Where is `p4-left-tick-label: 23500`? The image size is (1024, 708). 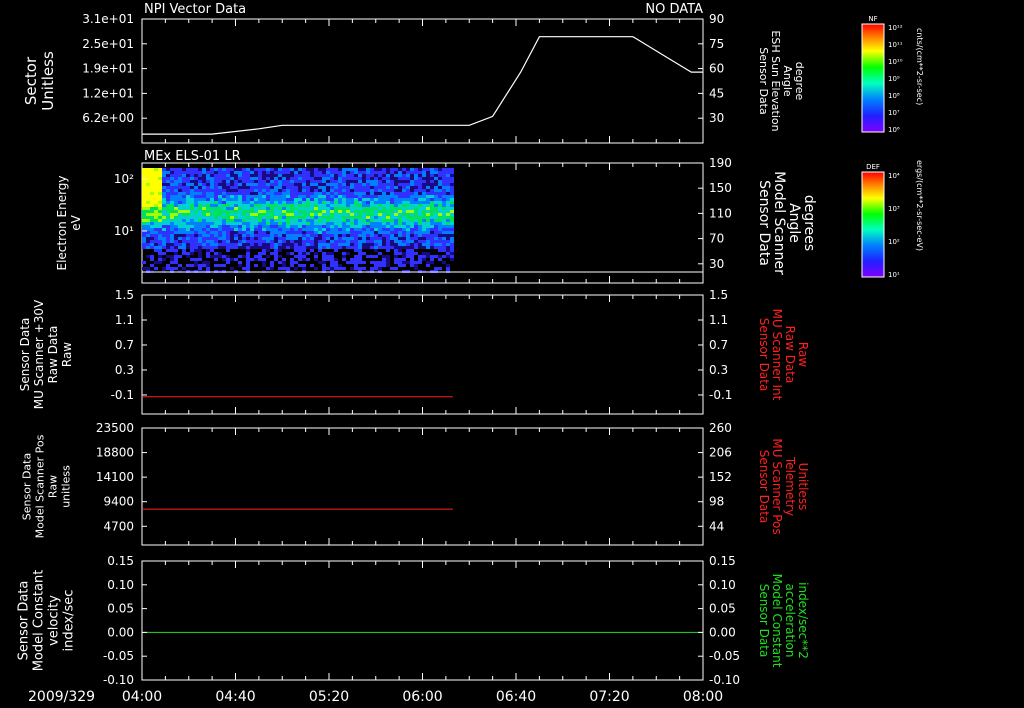
p4-left-tick-label: 23500 is located at coordinates (115, 428).